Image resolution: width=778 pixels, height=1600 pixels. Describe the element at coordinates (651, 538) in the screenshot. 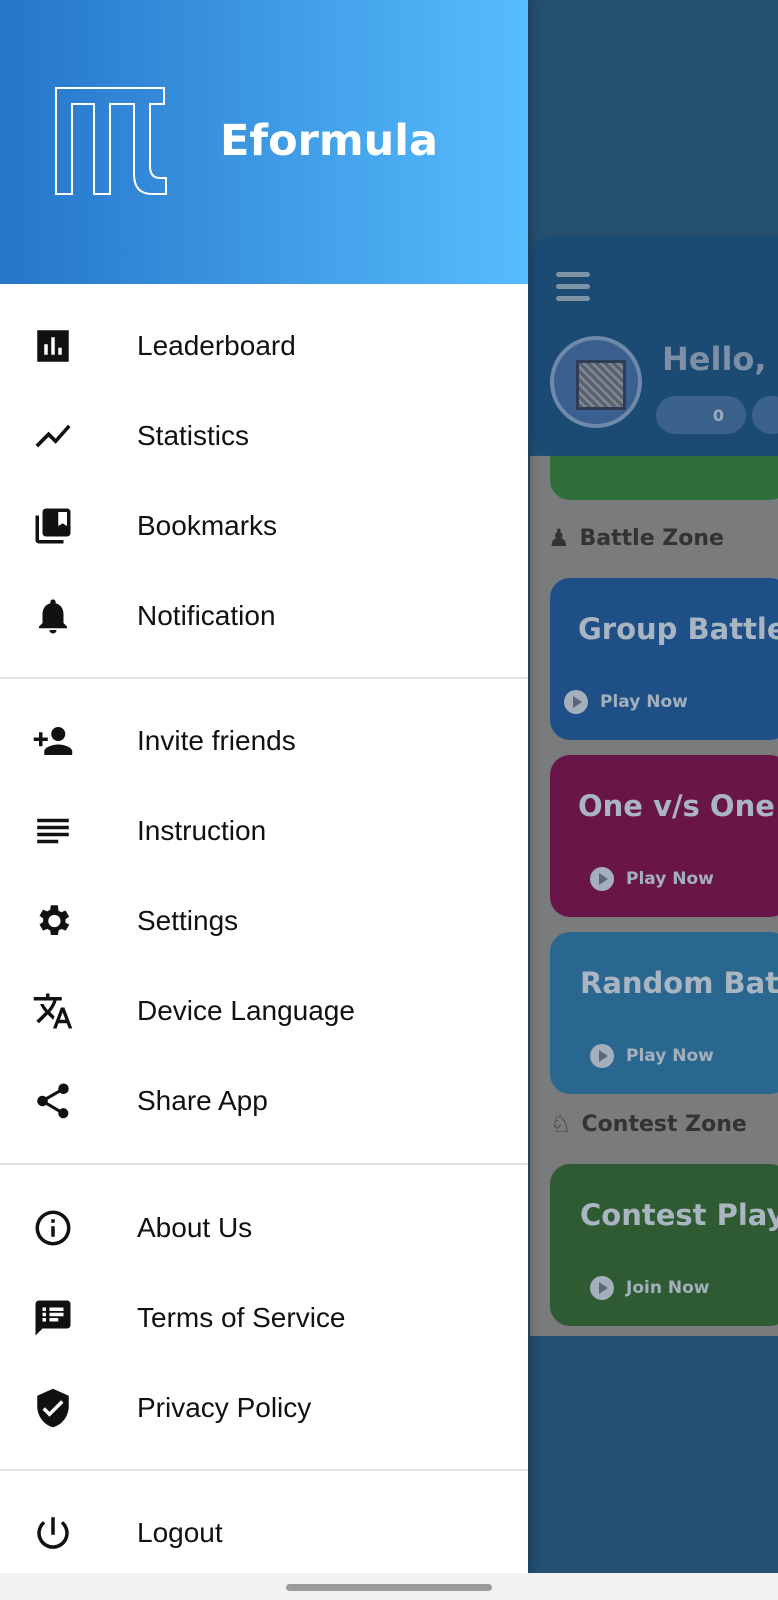

I see `battle-zone-label: Battle Zone` at that location.